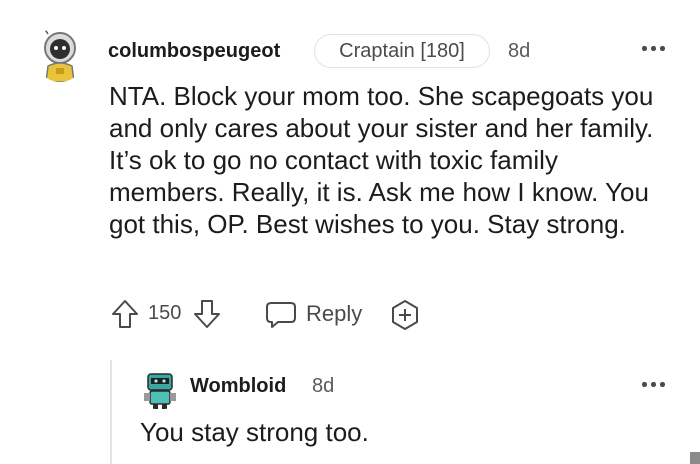  Describe the element at coordinates (125, 314) in the screenshot. I see `arrow-up-icon` at that location.